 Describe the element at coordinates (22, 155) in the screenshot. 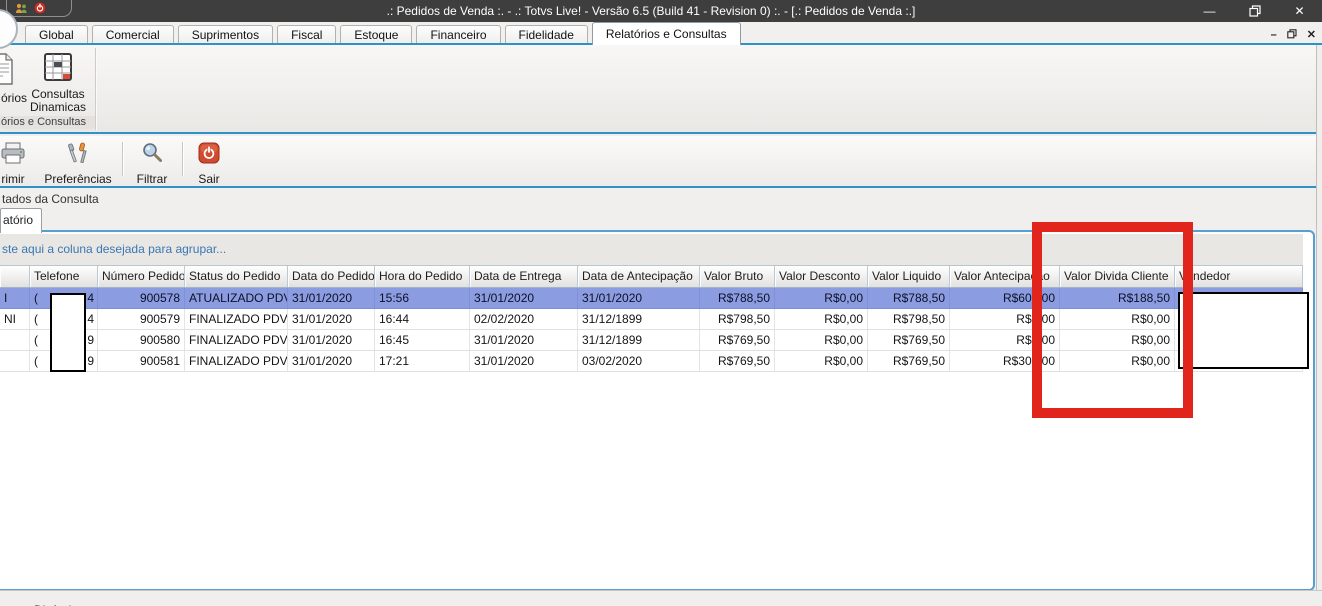

I see `printer-icon` at that location.